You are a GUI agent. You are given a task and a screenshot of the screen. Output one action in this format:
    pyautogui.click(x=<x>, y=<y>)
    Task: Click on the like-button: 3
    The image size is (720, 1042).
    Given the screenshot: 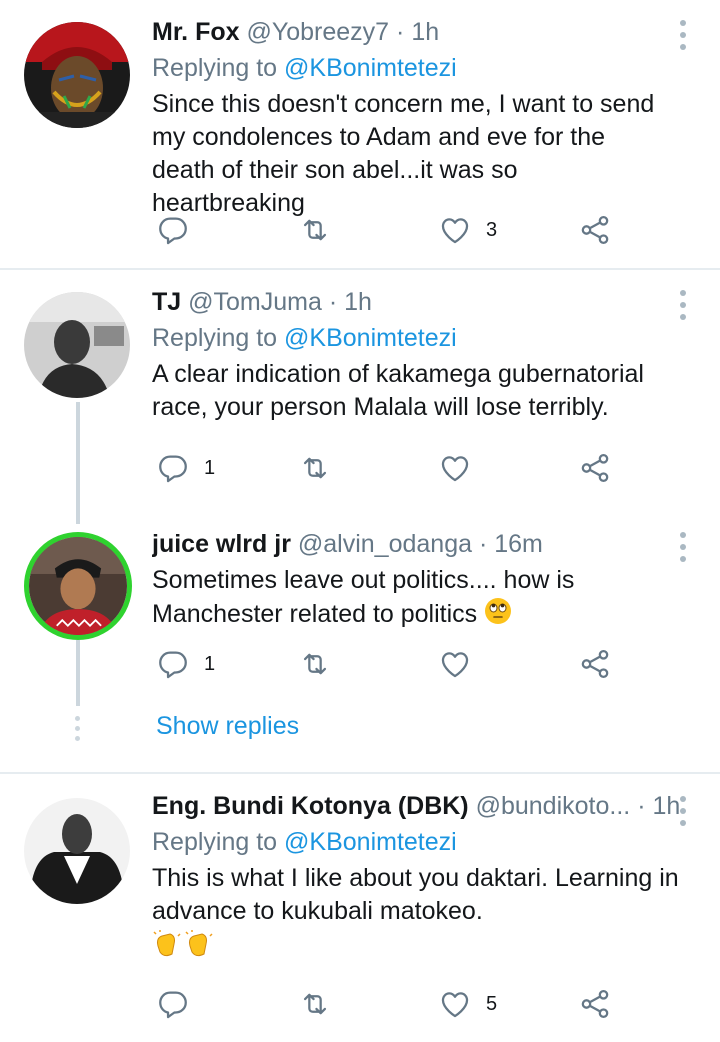 What is the action you would take?
    pyautogui.click(x=467, y=230)
    